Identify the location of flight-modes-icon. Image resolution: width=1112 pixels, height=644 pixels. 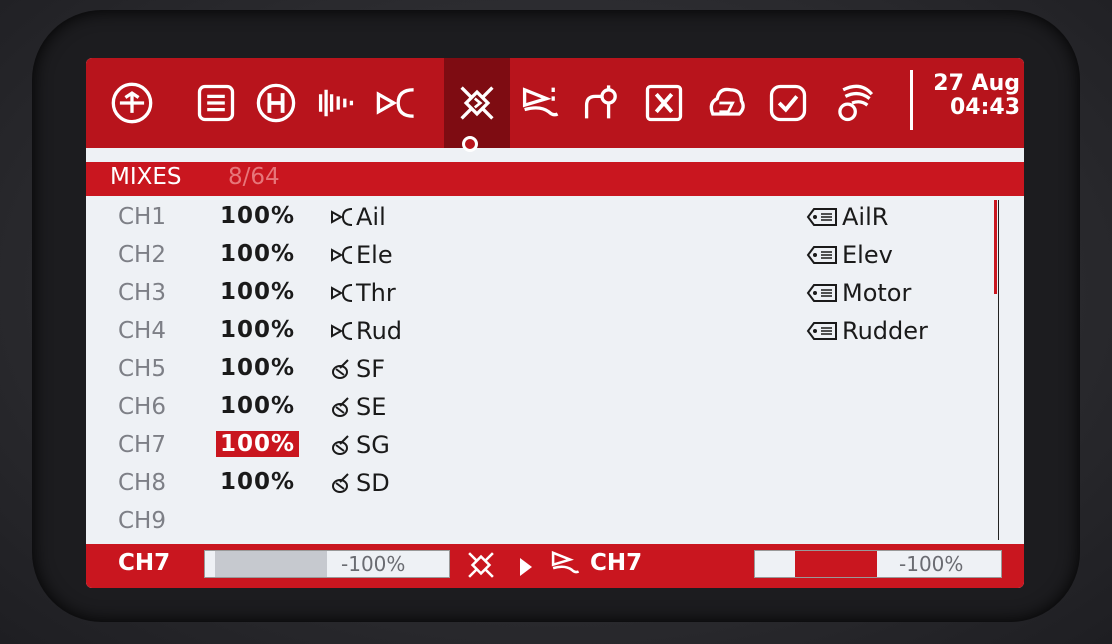
(336, 103).